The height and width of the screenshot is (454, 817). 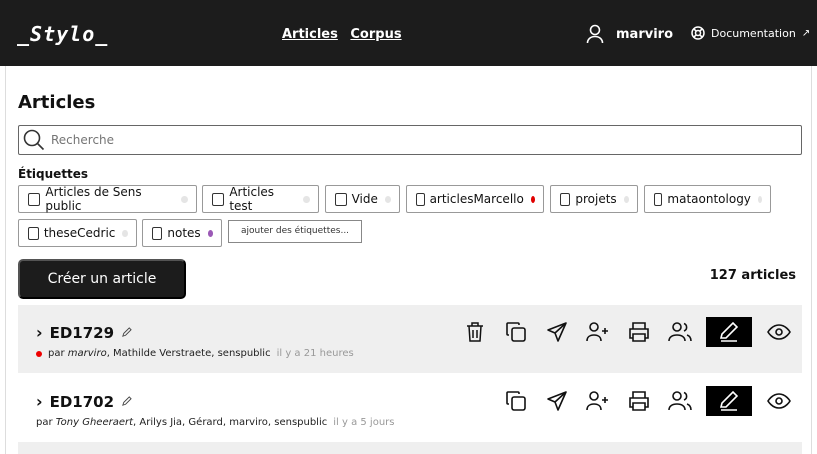 What do you see at coordinates (252, 199) in the screenshot?
I see `tag-label: Articles test` at bounding box center [252, 199].